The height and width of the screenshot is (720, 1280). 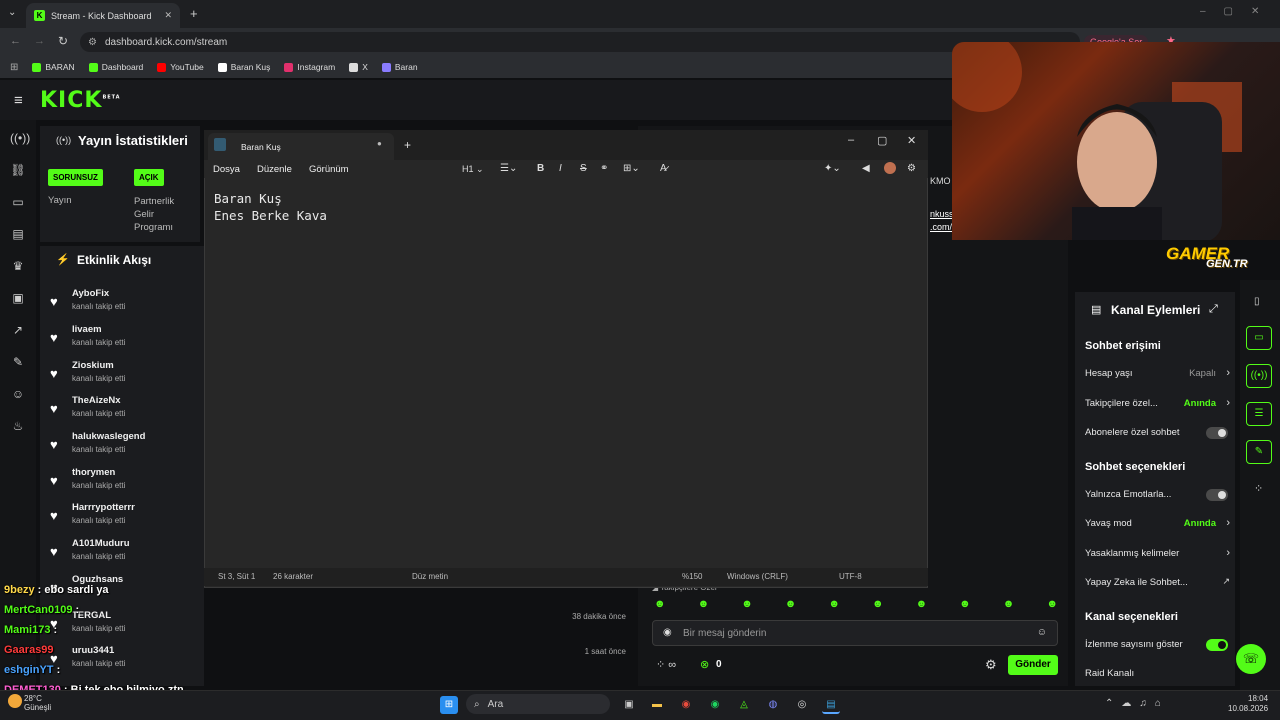 I want to click on trophy-icon: ♛, so click(x=18, y=266).